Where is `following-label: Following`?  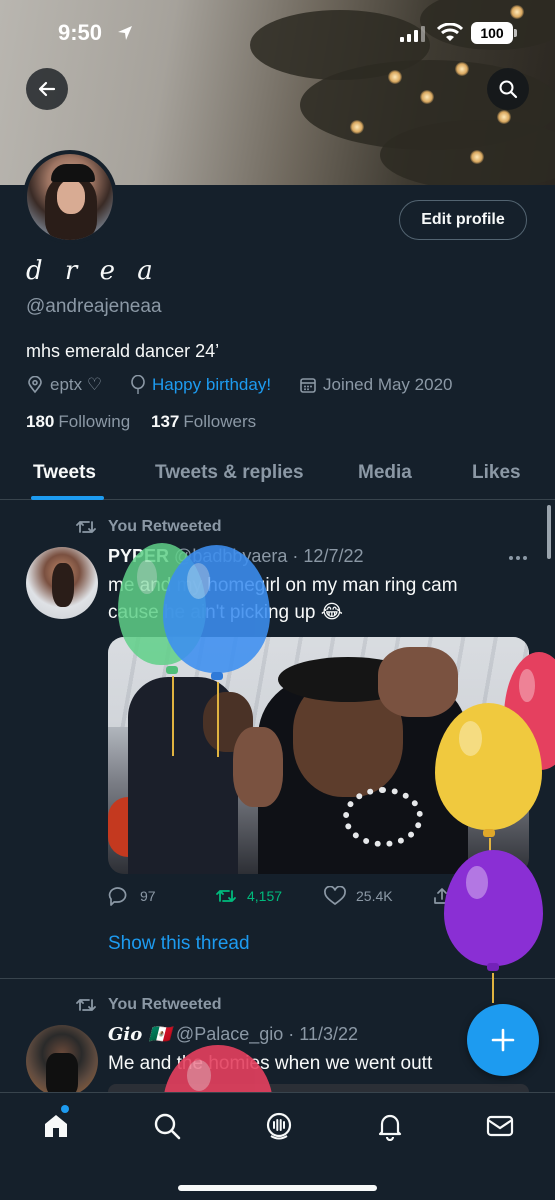
following-label: Following is located at coordinates (94, 421).